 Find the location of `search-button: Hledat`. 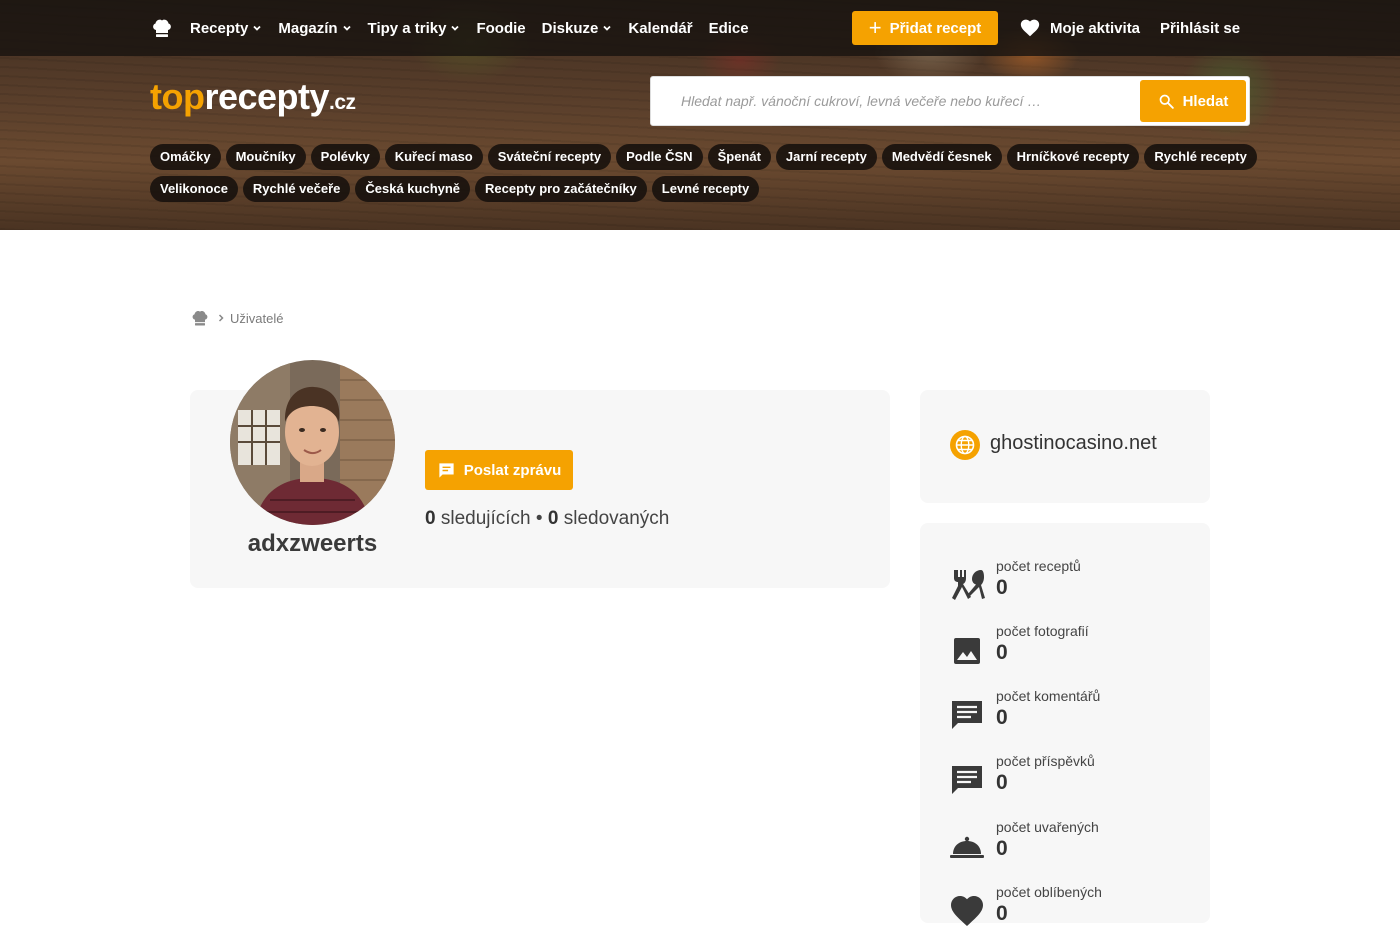

search-button: Hledat is located at coordinates (1193, 101).